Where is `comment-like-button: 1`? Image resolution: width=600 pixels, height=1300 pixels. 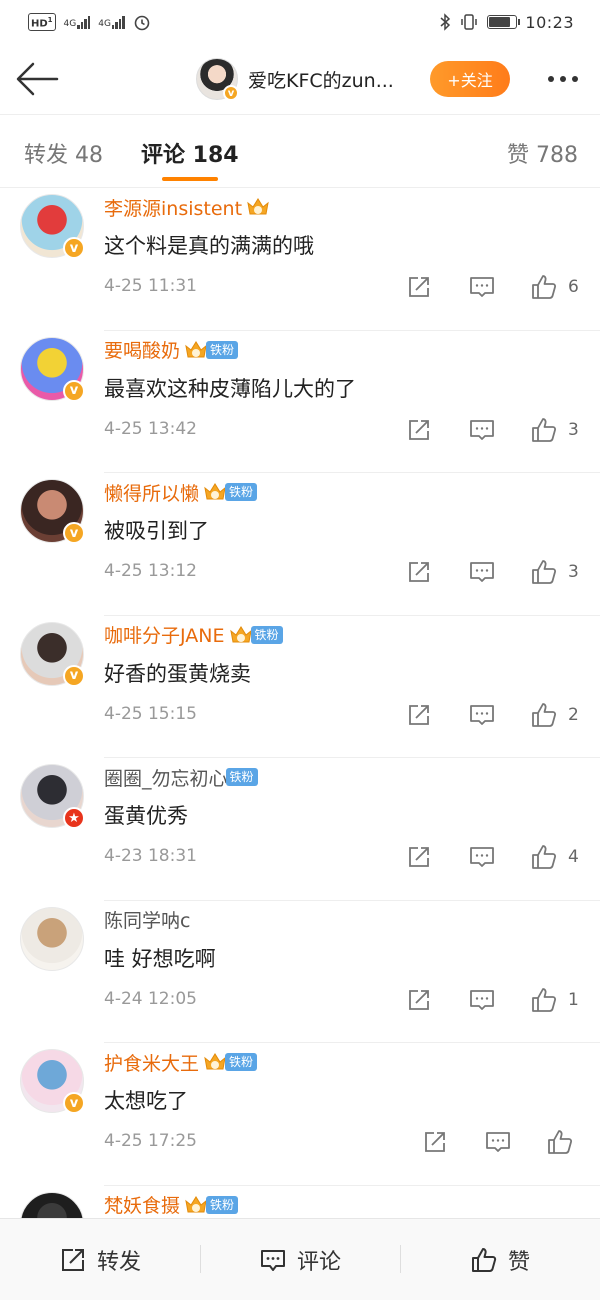
comment-like-button: 1 is located at coordinates (554, 1000).